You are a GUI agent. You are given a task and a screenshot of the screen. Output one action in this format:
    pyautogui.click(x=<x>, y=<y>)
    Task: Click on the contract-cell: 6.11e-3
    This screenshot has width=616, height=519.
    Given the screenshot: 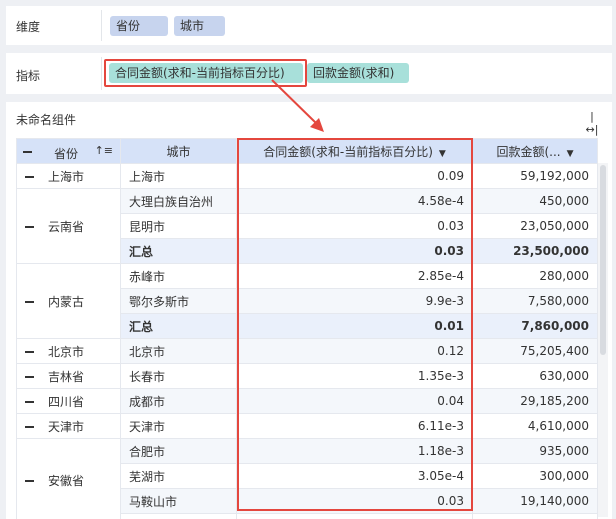 What is the action you would take?
    pyautogui.click(x=354, y=426)
    